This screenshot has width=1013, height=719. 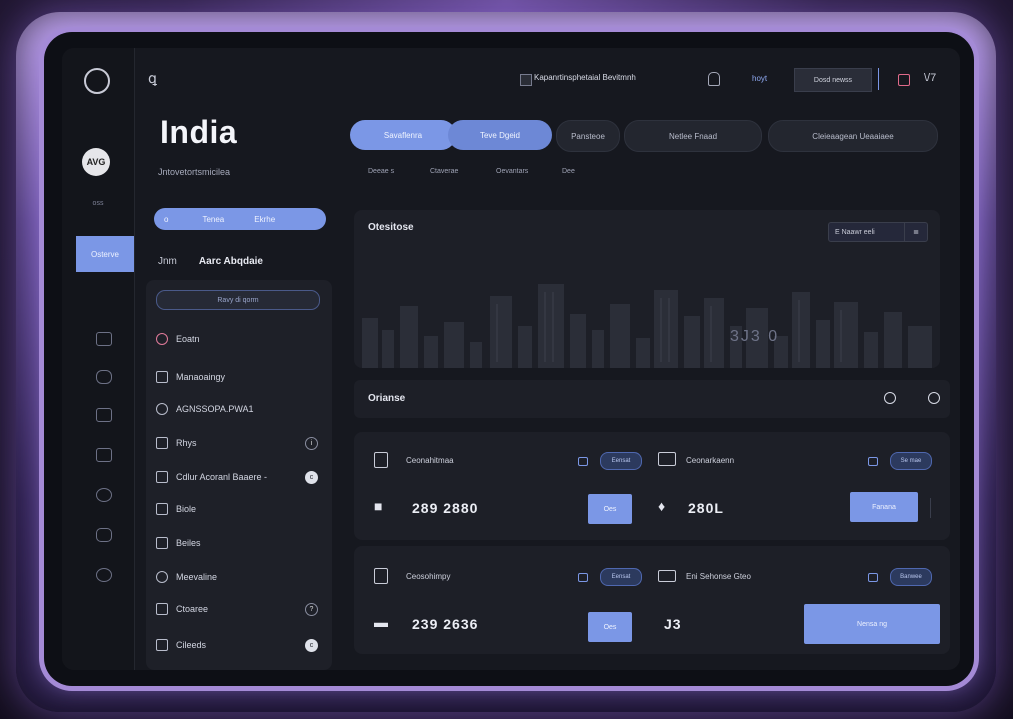 What do you see at coordinates (872, 624) in the screenshot?
I see `metric-action-button: Nensa ng` at bounding box center [872, 624].